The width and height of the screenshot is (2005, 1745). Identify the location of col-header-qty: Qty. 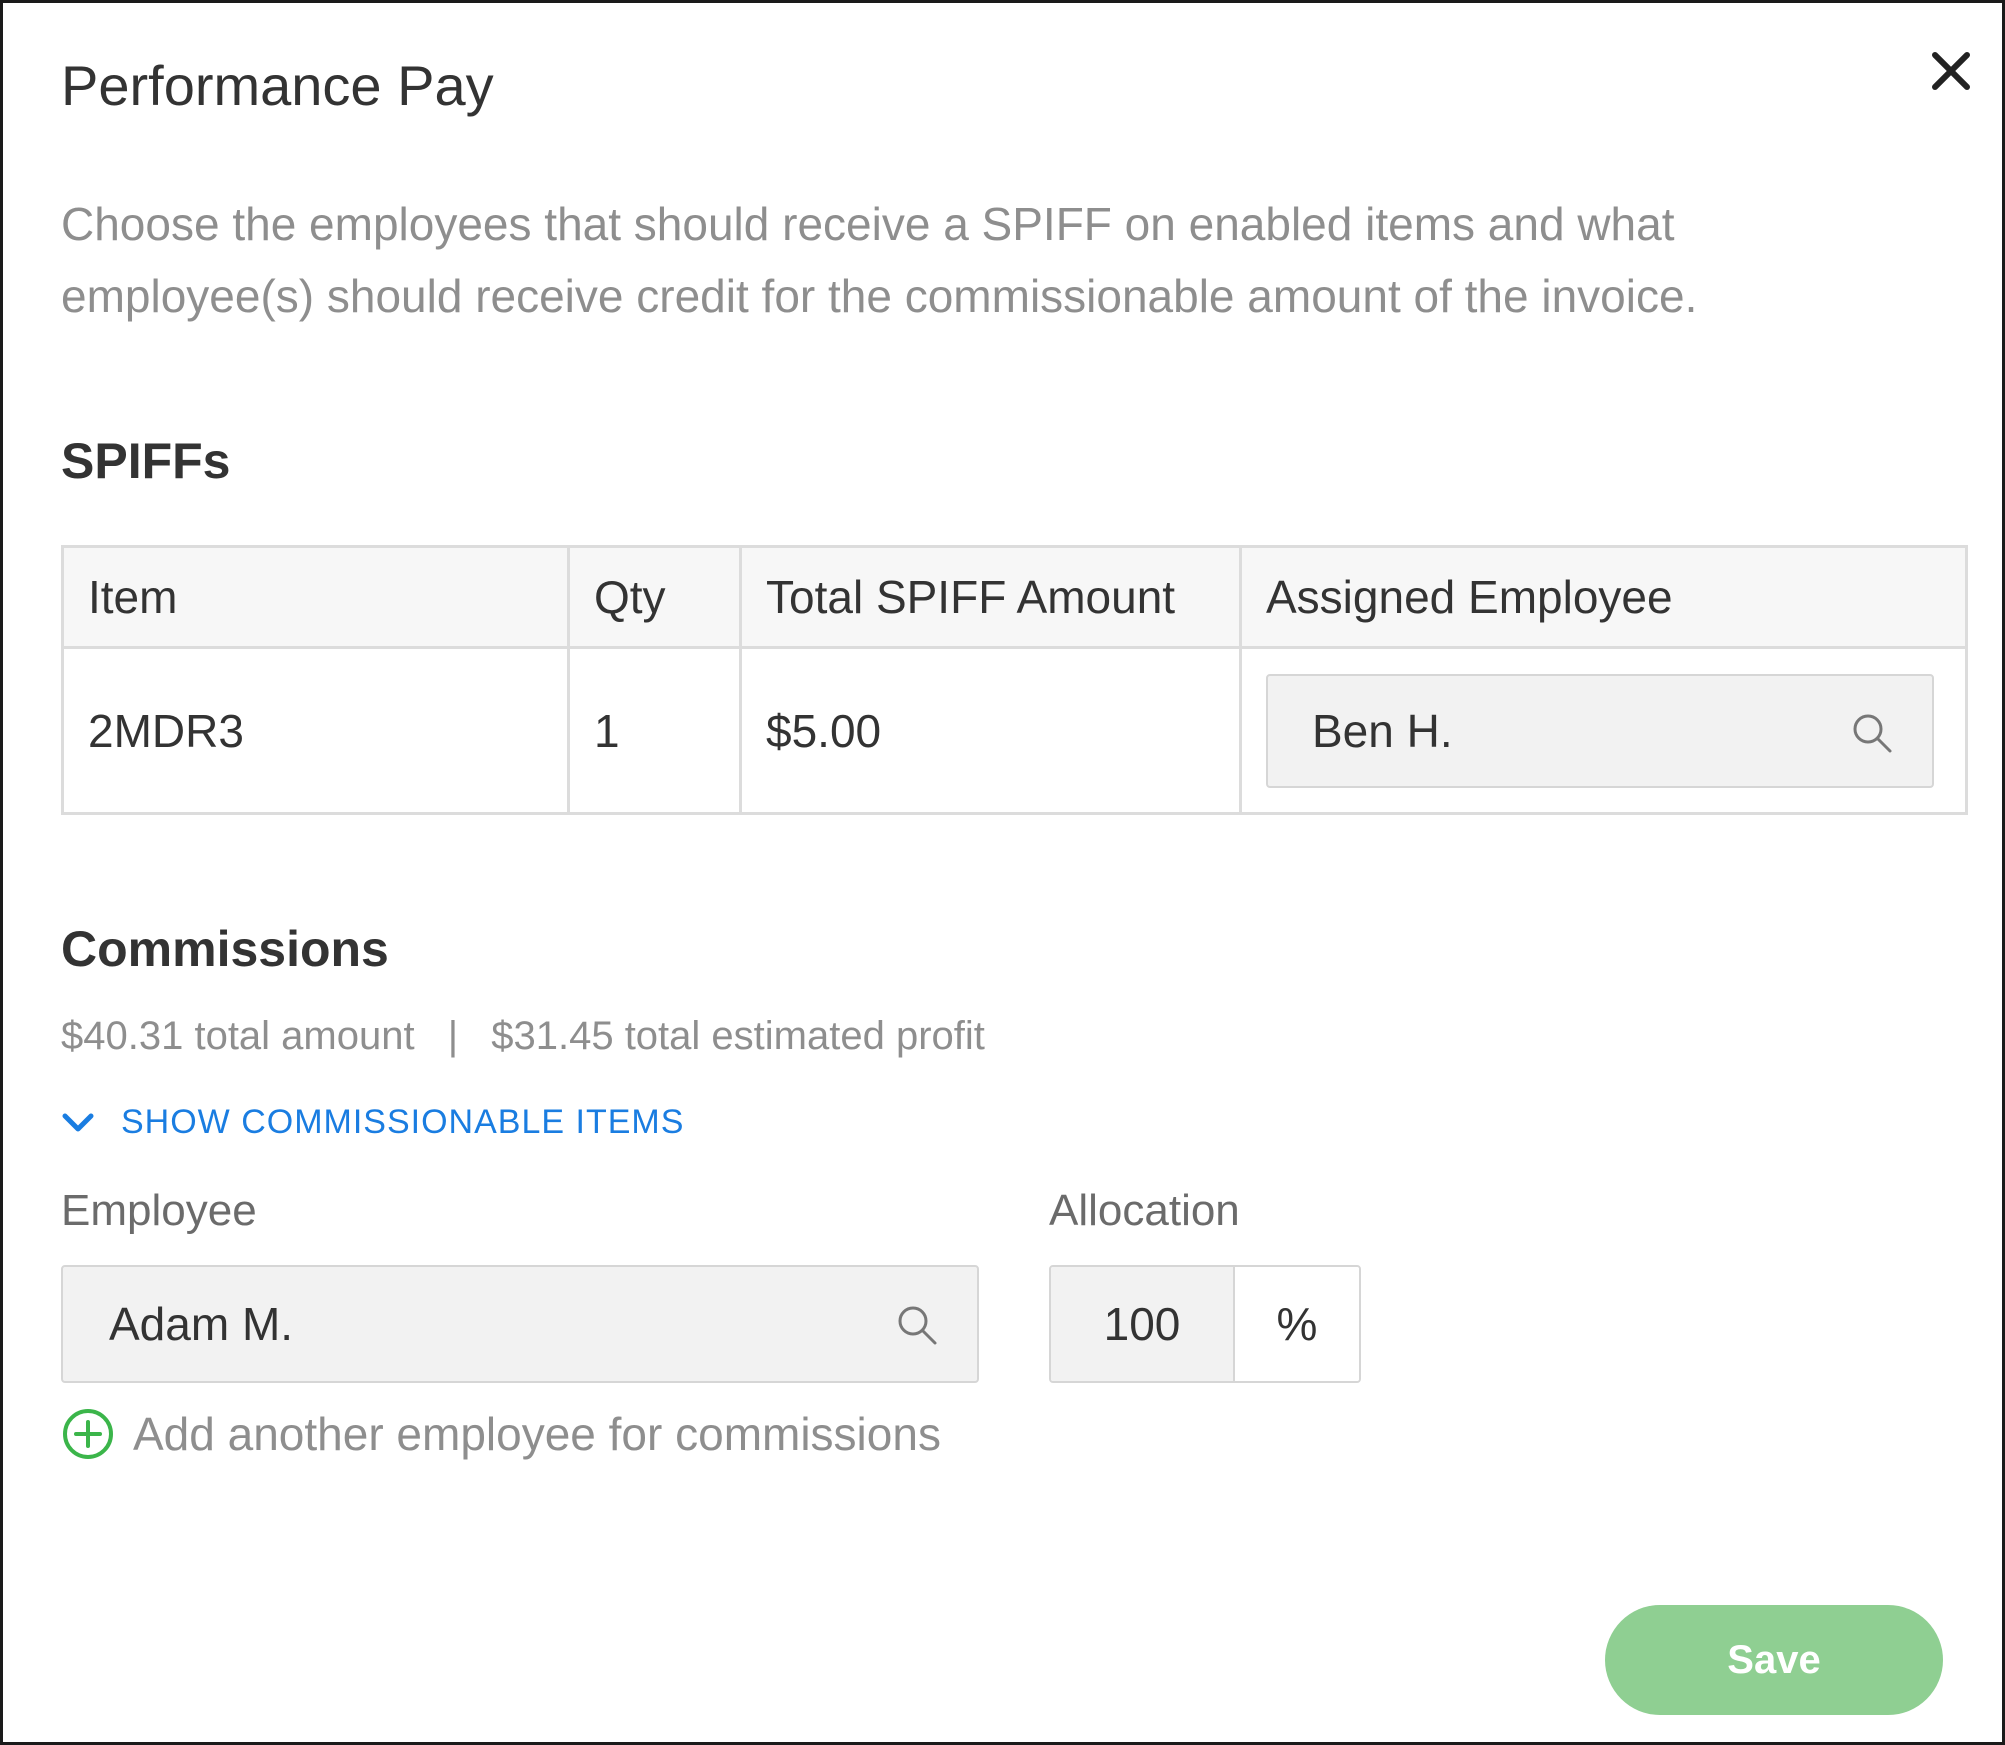
(654, 597).